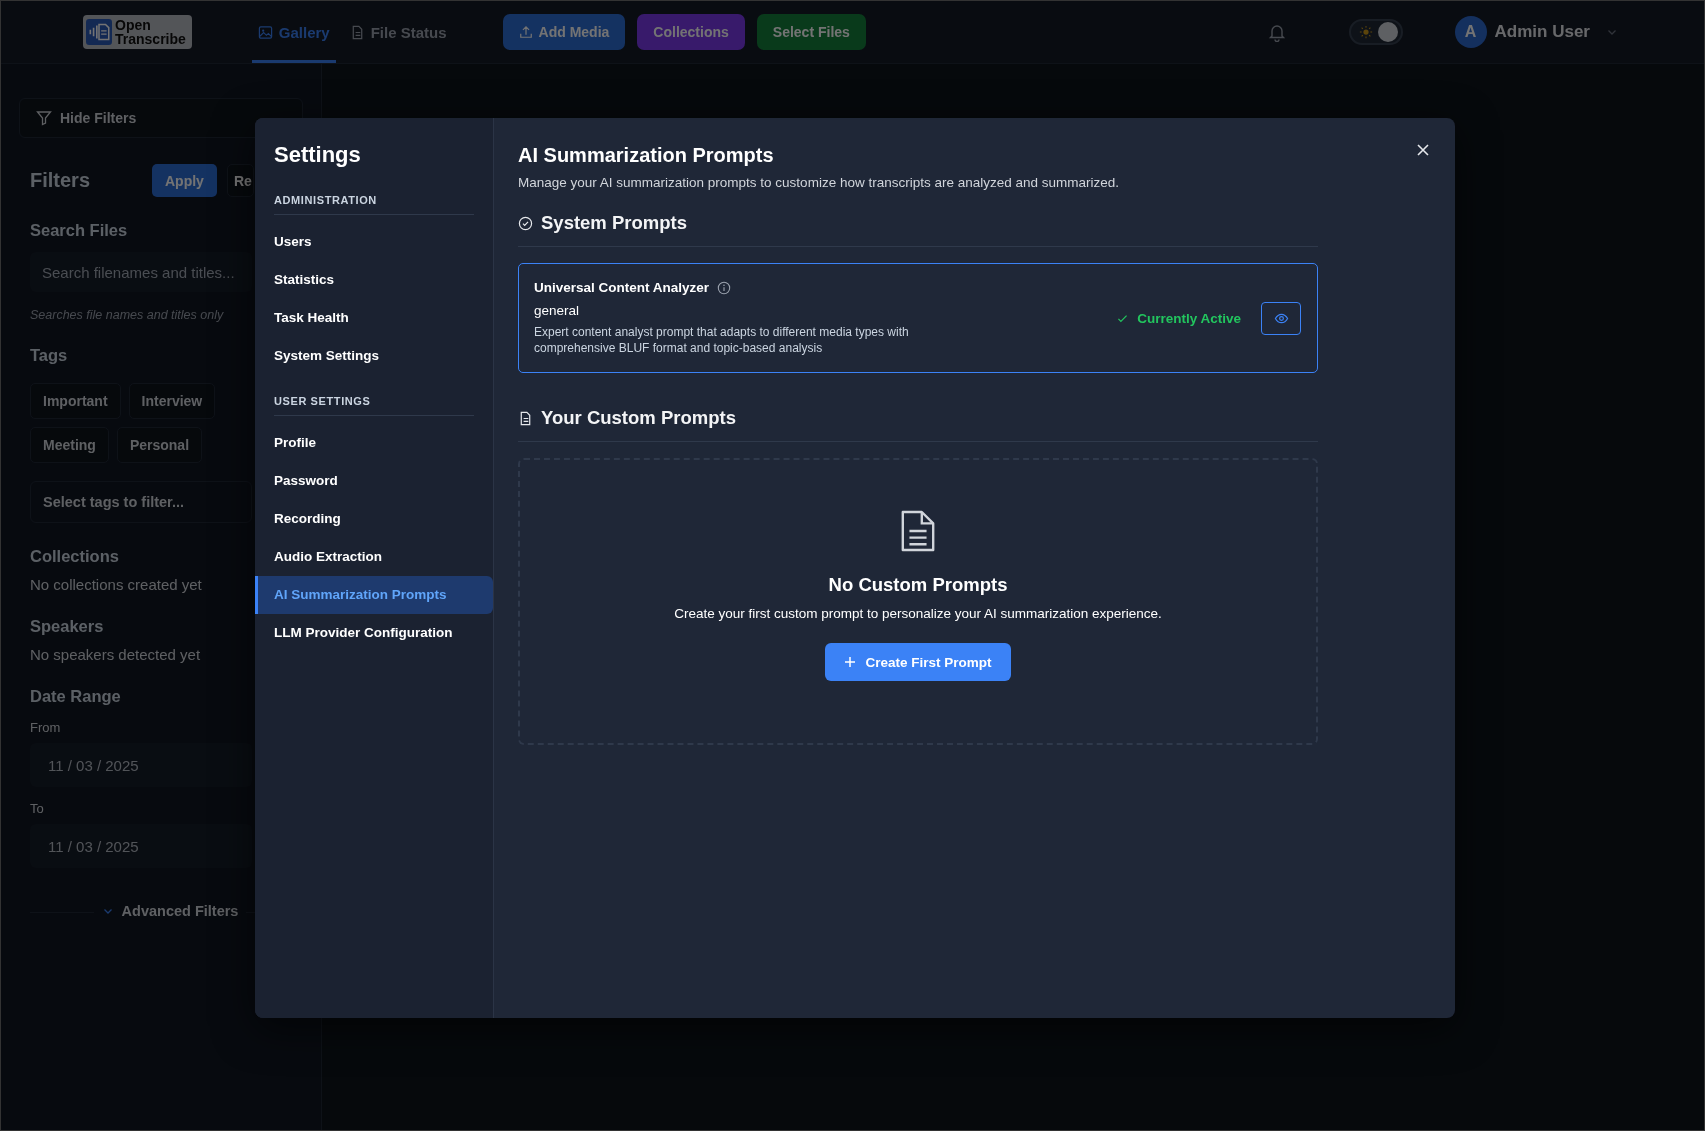  Describe the element at coordinates (374, 242) in the screenshot. I see `settings-menu-item: Users` at that location.